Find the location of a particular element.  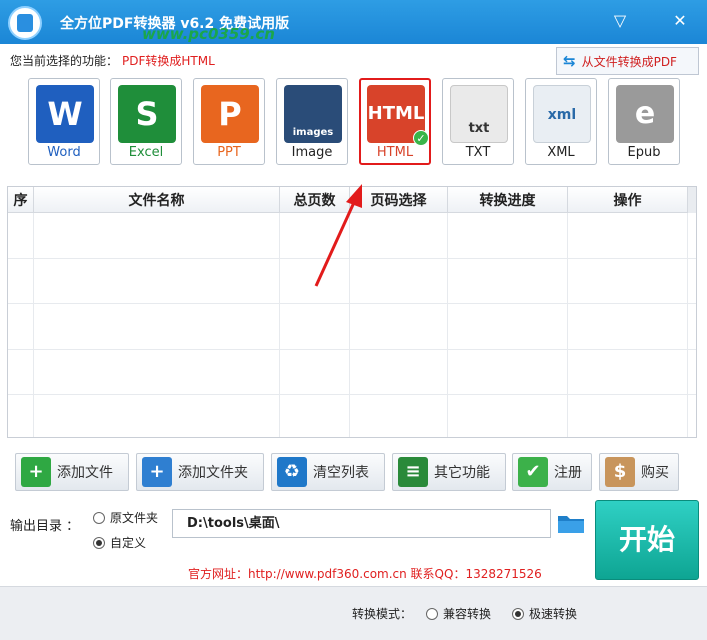

format-ppt-button: P PPT is located at coordinates (229, 121).